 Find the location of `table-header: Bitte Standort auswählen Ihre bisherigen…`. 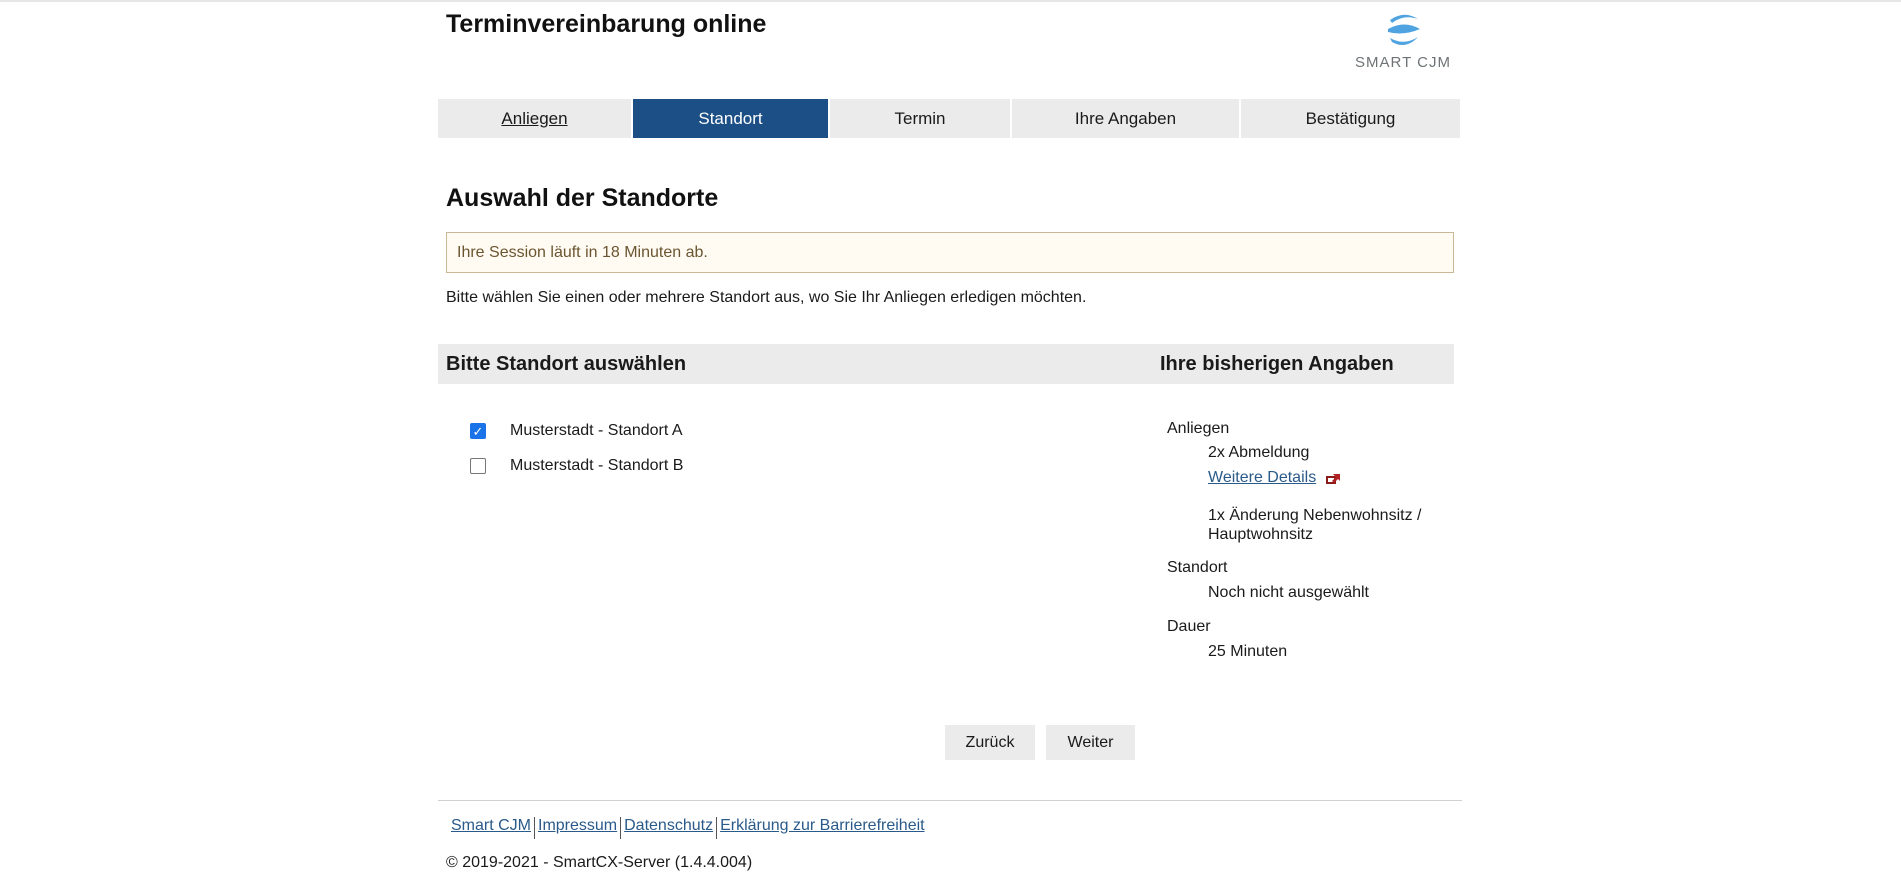

table-header: Bitte Standort auswählen Ihre bisherigen… is located at coordinates (946, 364).